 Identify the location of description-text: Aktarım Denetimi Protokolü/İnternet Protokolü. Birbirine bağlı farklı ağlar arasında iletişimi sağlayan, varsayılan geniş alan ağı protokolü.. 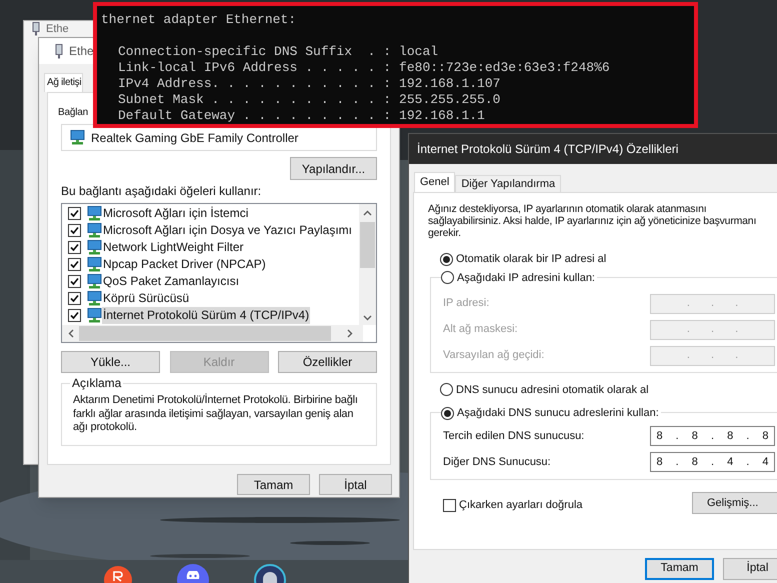
(216, 414).